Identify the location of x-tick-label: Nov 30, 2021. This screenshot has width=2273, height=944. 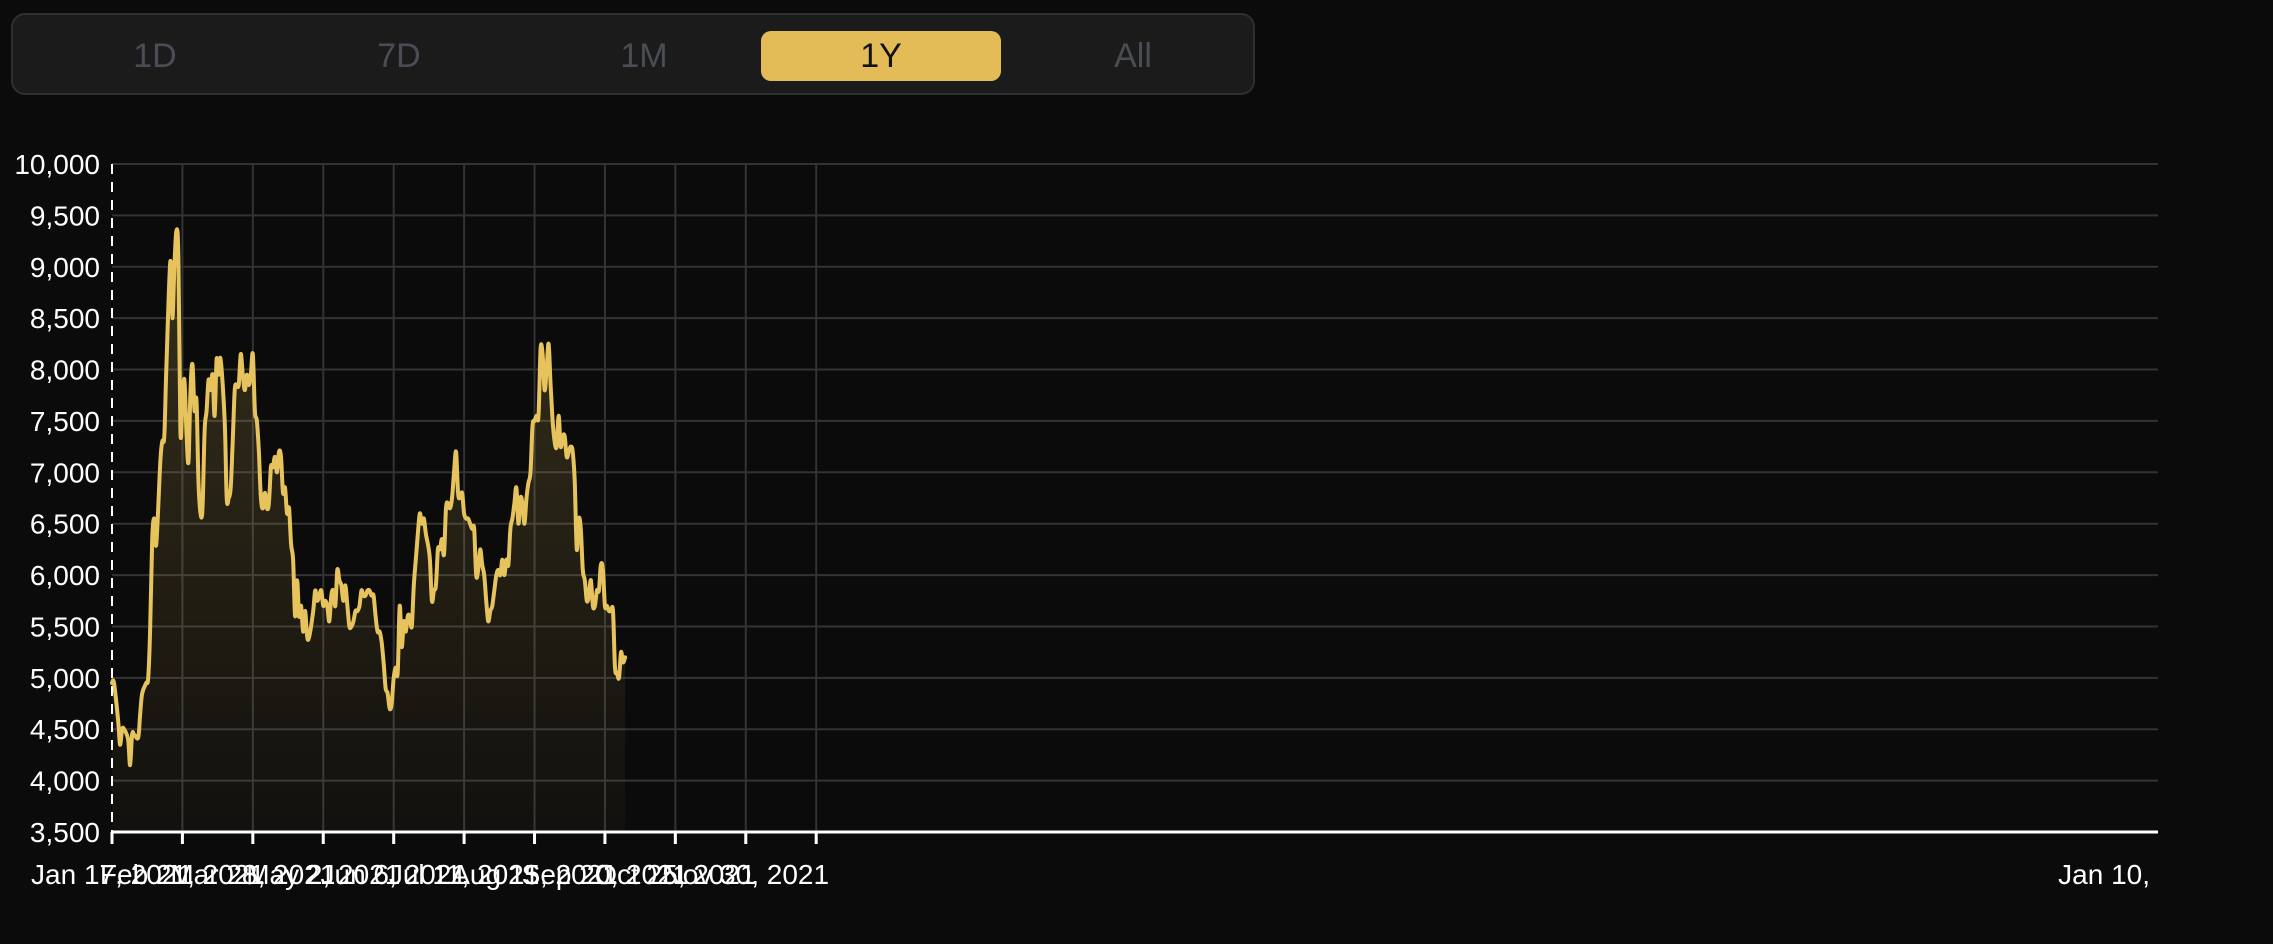
(745, 874).